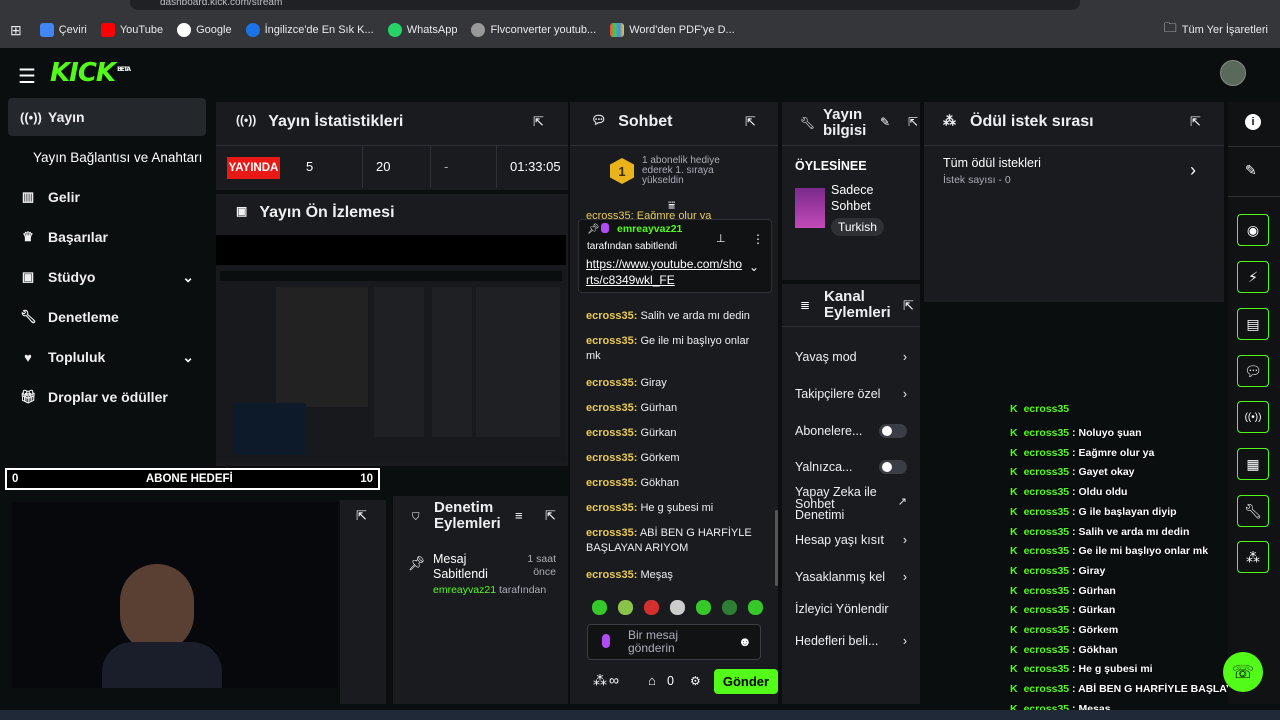  What do you see at coordinates (851, 577) in the screenshot?
I see `action-banned-words: Yasaklanmış kel ›` at bounding box center [851, 577].